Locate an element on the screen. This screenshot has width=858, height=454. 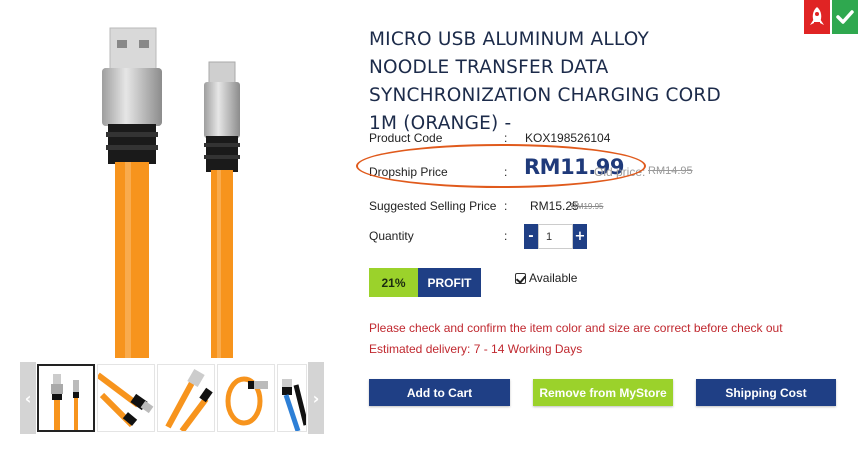
availability-text: Available is located at coordinates (553, 278).